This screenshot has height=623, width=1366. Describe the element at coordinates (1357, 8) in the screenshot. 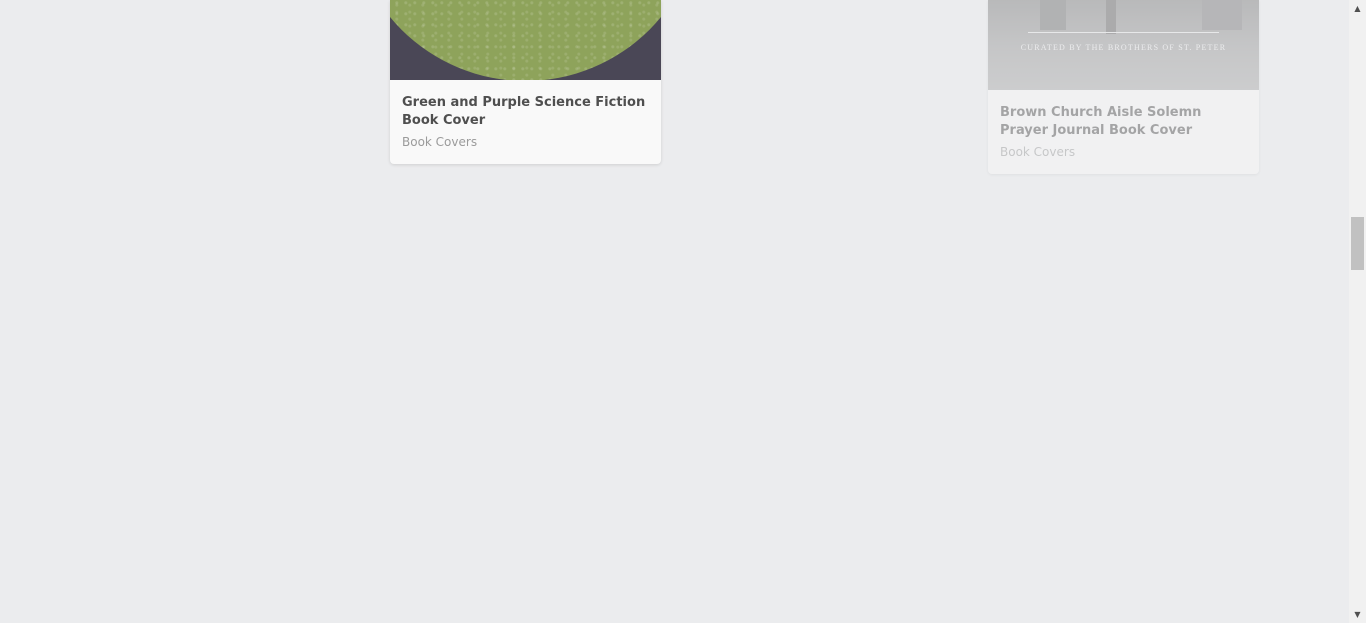

I see `scroll-up-arrow-icon: ▲` at that location.